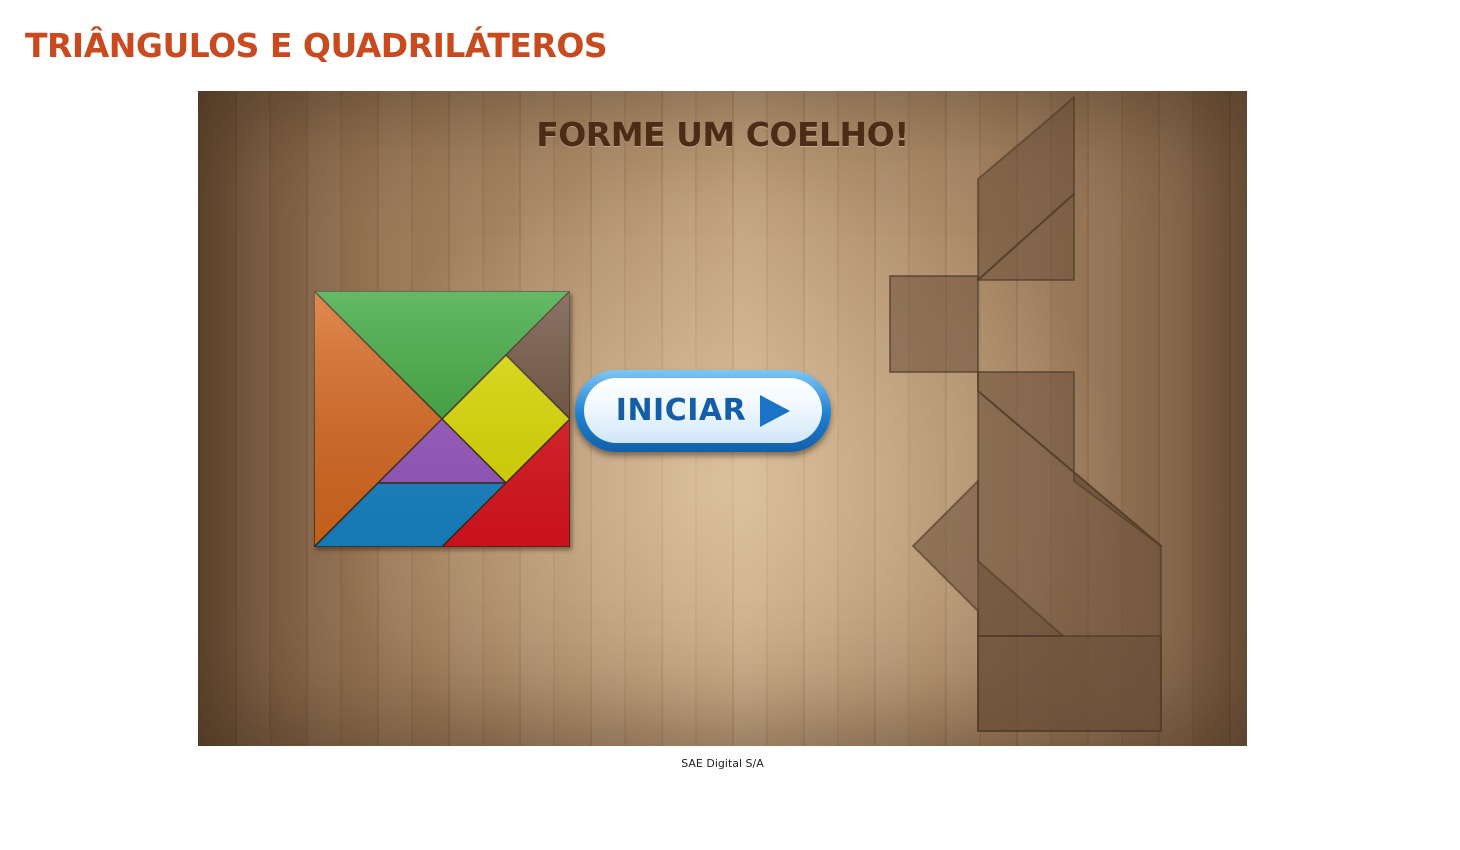  What do you see at coordinates (722, 763) in the screenshot?
I see `footer-credit: SAE Digital S/A` at bounding box center [722, 763].